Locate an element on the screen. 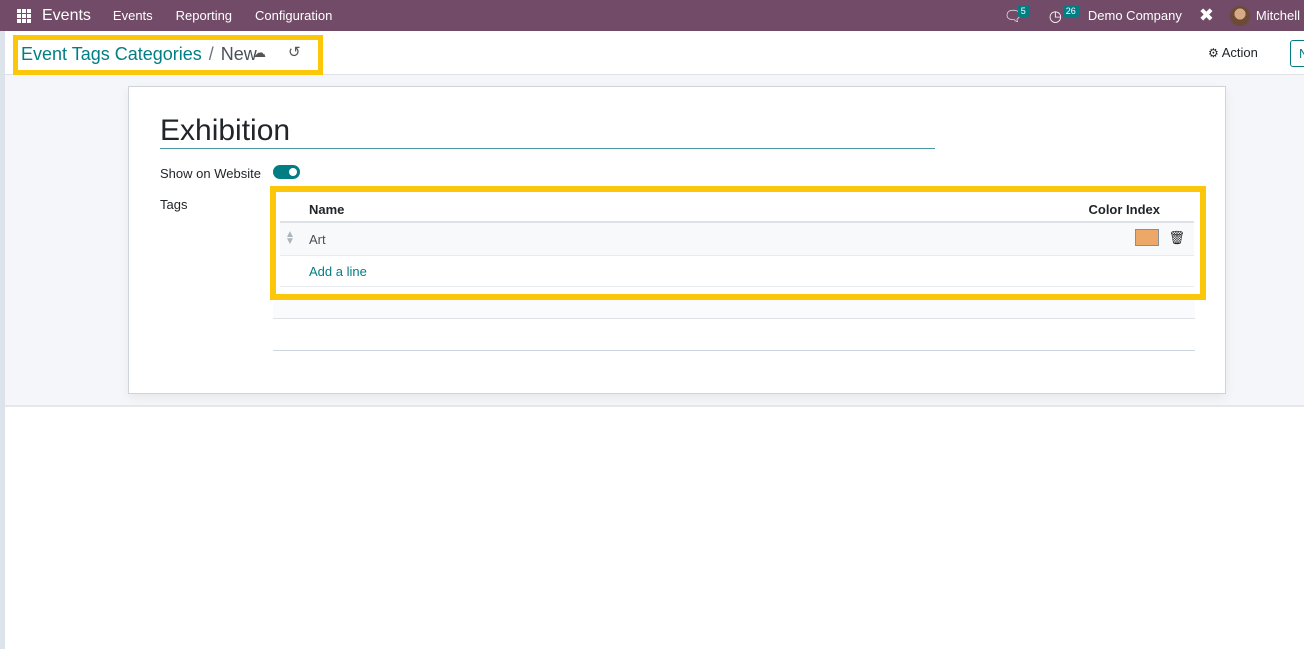 The height and width of the screenshot is (649, 1304). show-on-website-label: Show on Website is located at coordinates (210, 173).